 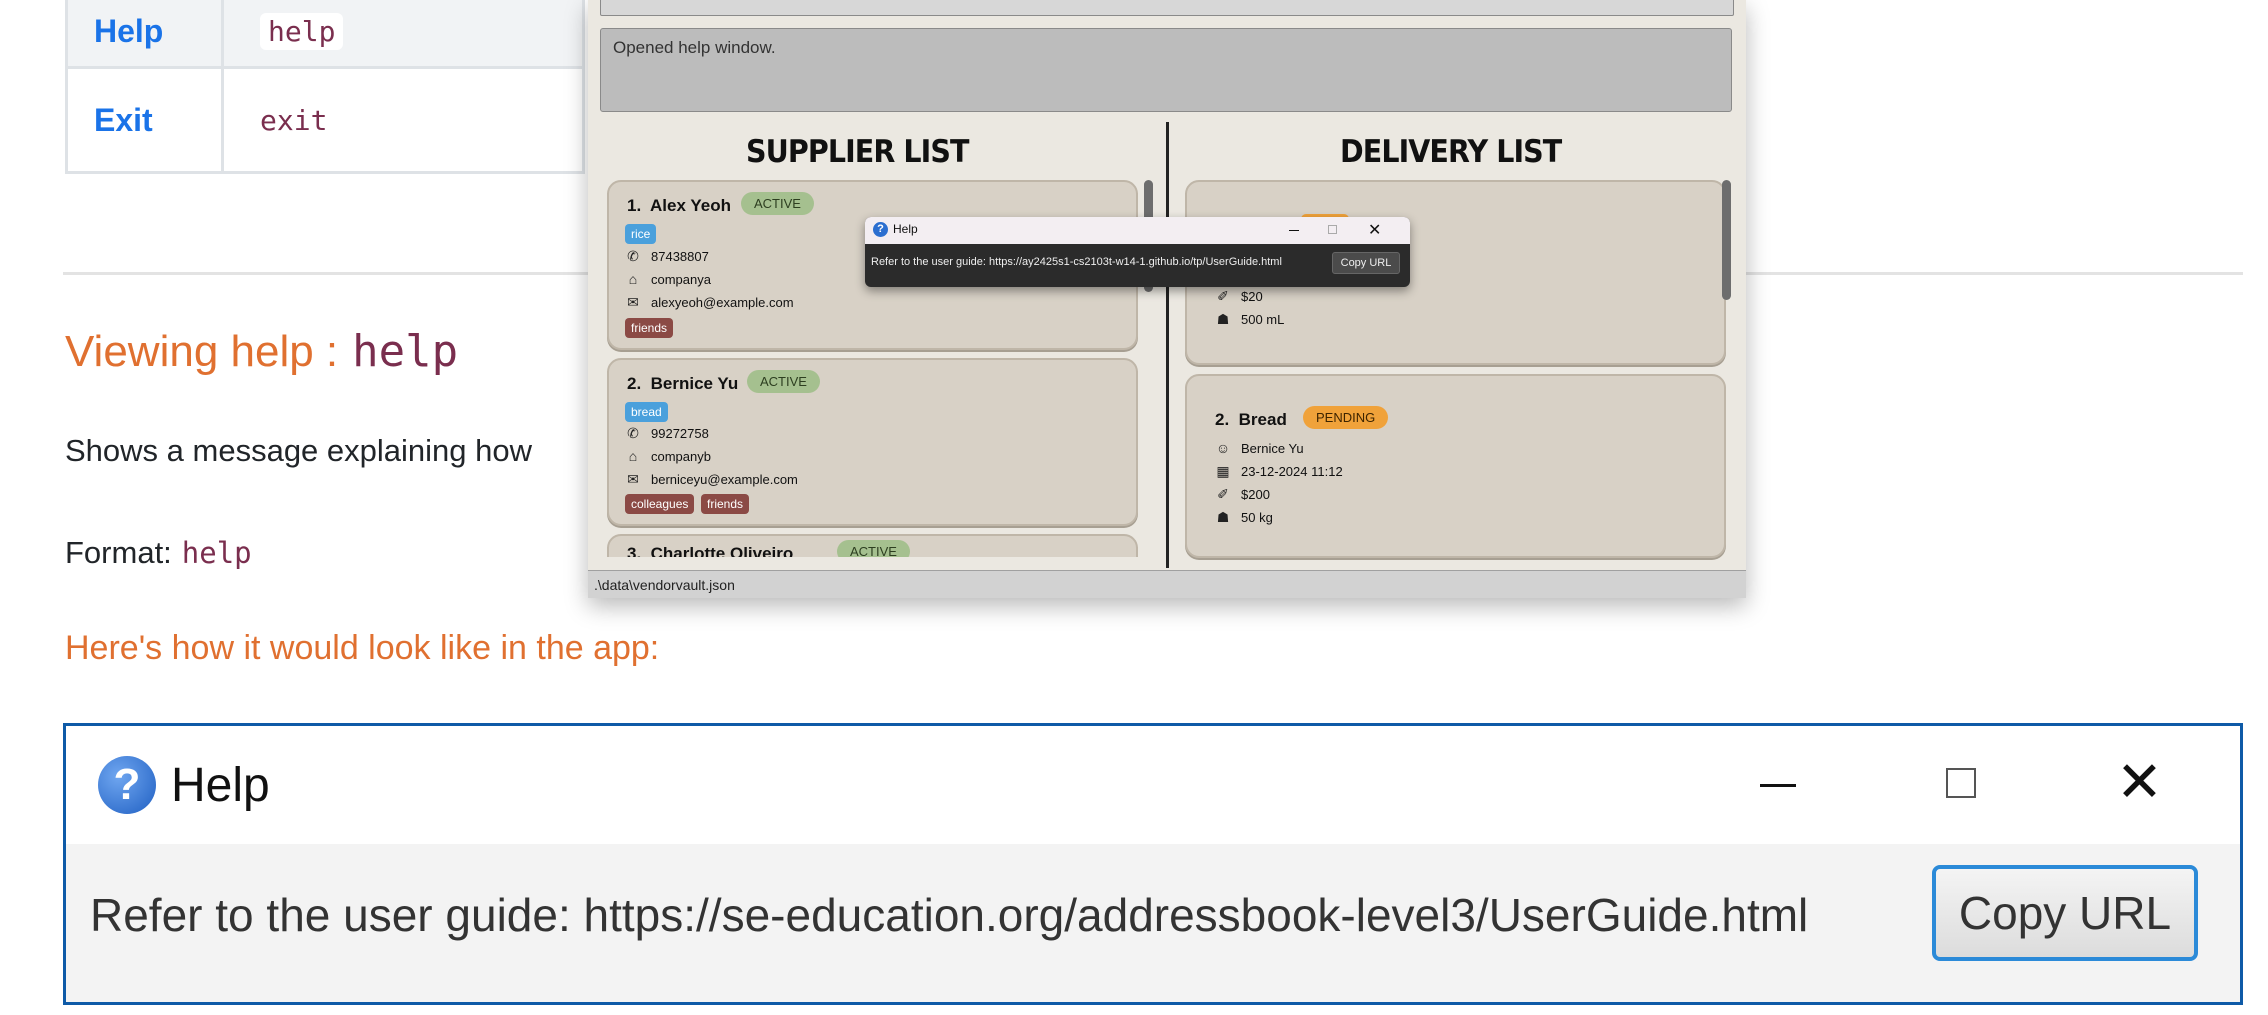 What do you see at coordinates (302, 31) in the screenshot?
I see `inline-code: help` at bounding box center [302, 31].